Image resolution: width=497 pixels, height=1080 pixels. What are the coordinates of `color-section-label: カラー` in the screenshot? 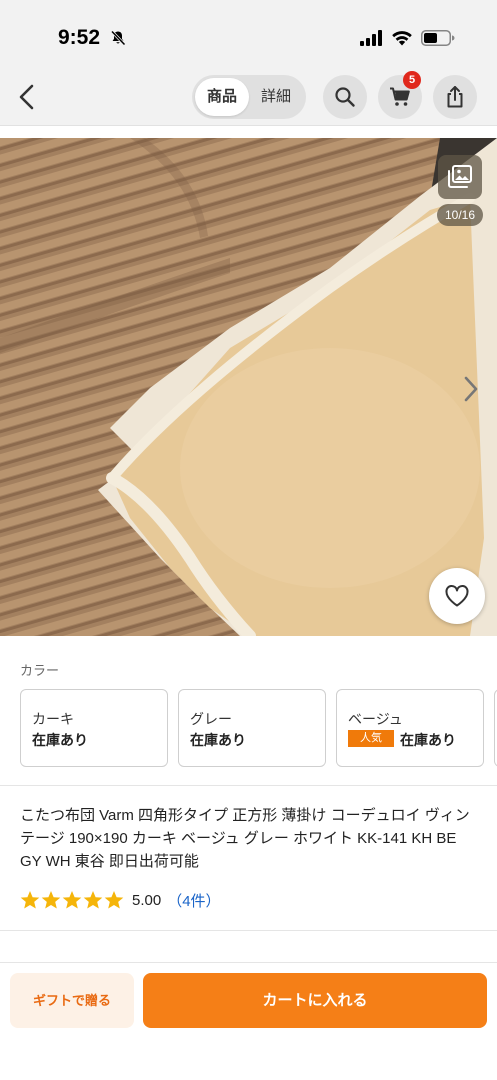 It's located at (40, 670).